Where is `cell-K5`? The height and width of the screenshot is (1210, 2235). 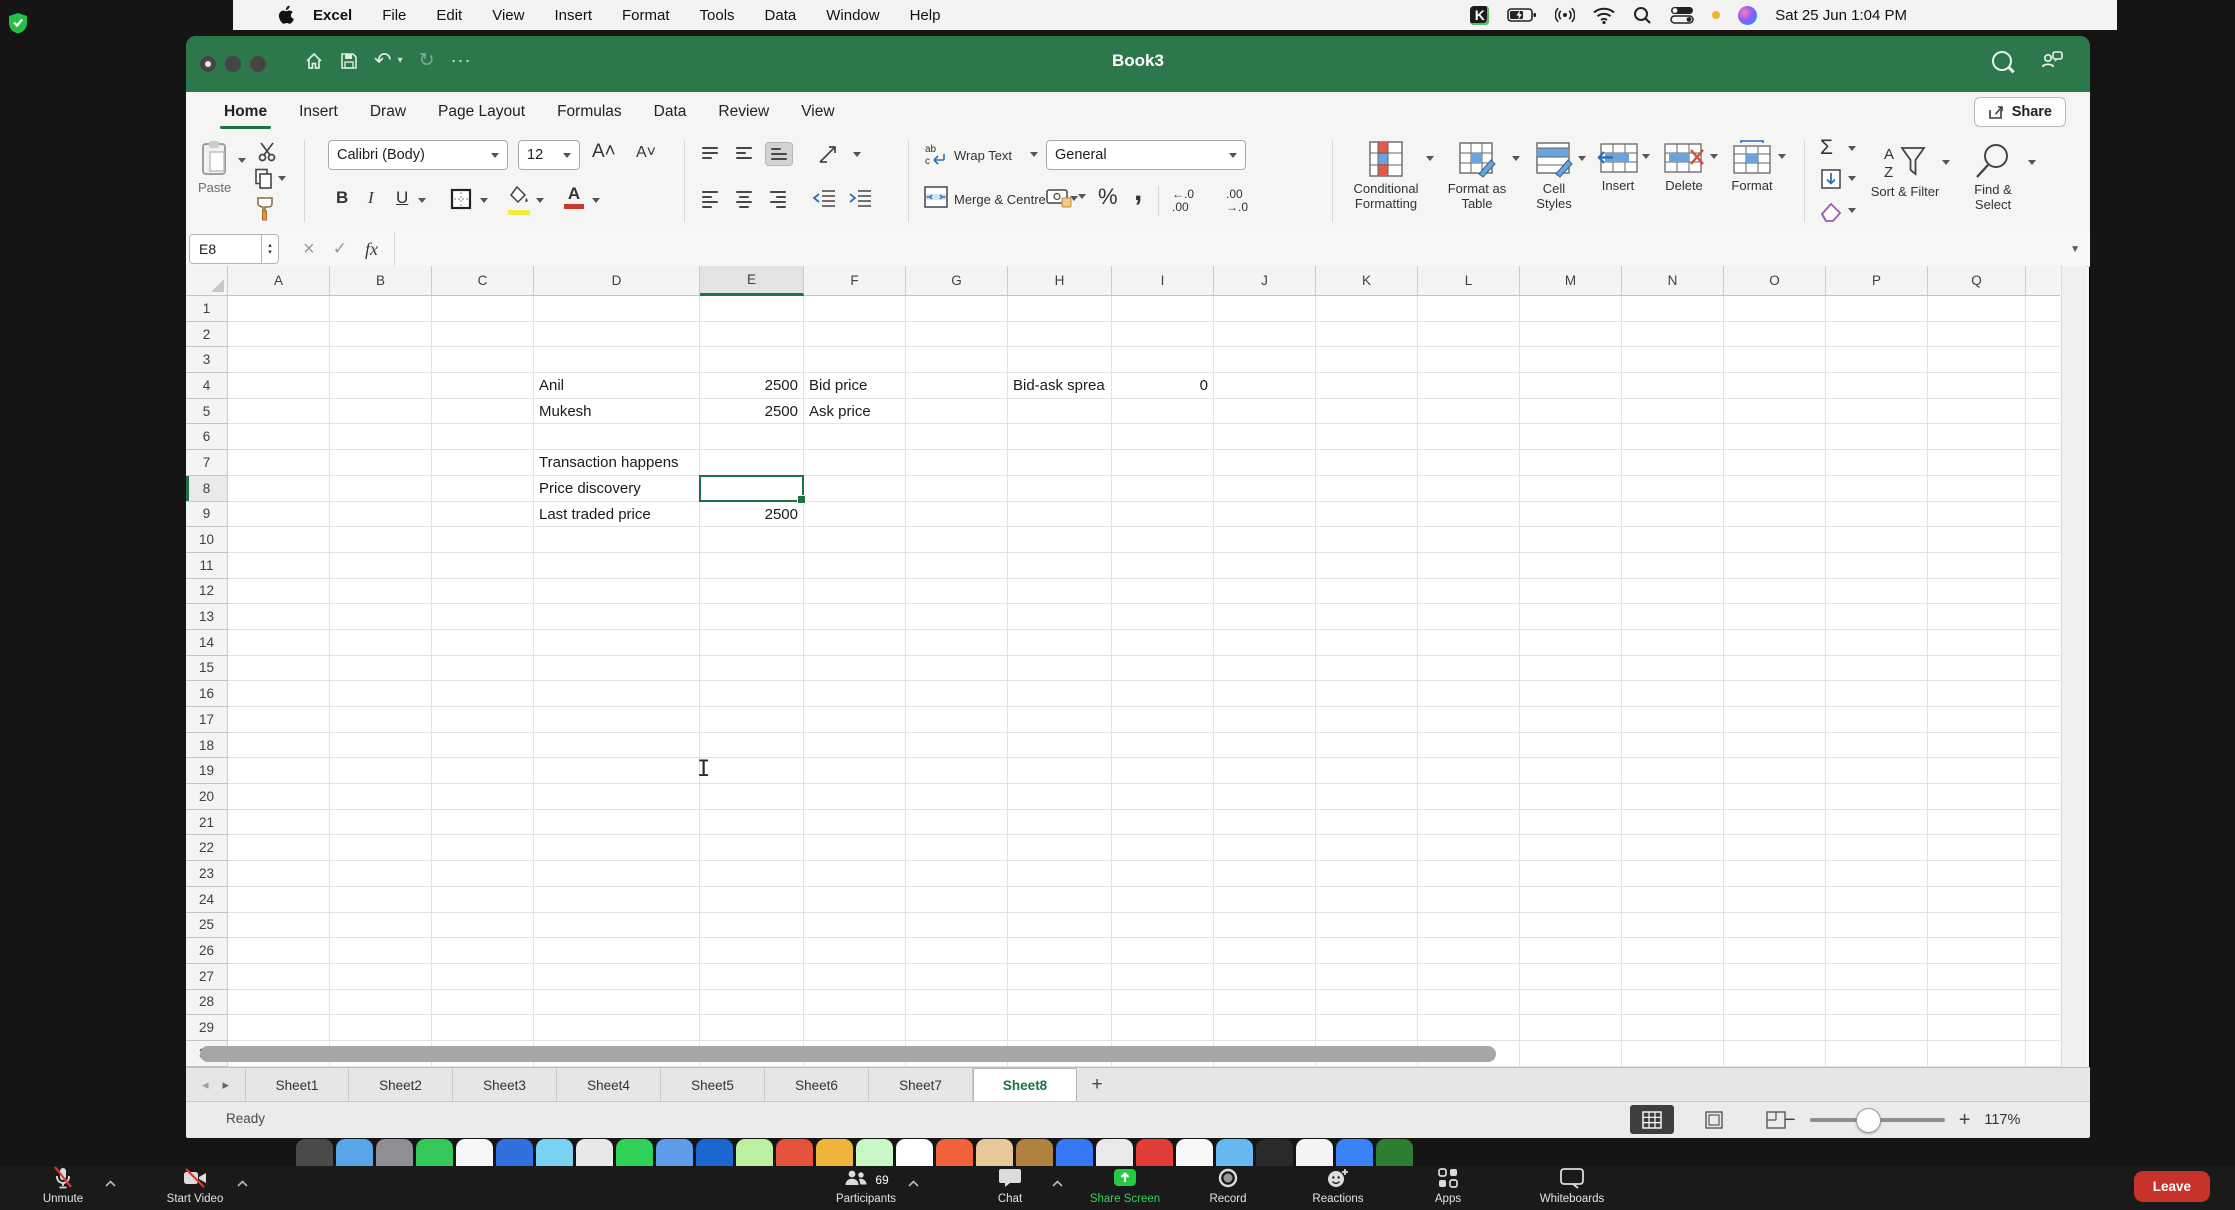
cell-K5 is located at coordinates (1367, 411).